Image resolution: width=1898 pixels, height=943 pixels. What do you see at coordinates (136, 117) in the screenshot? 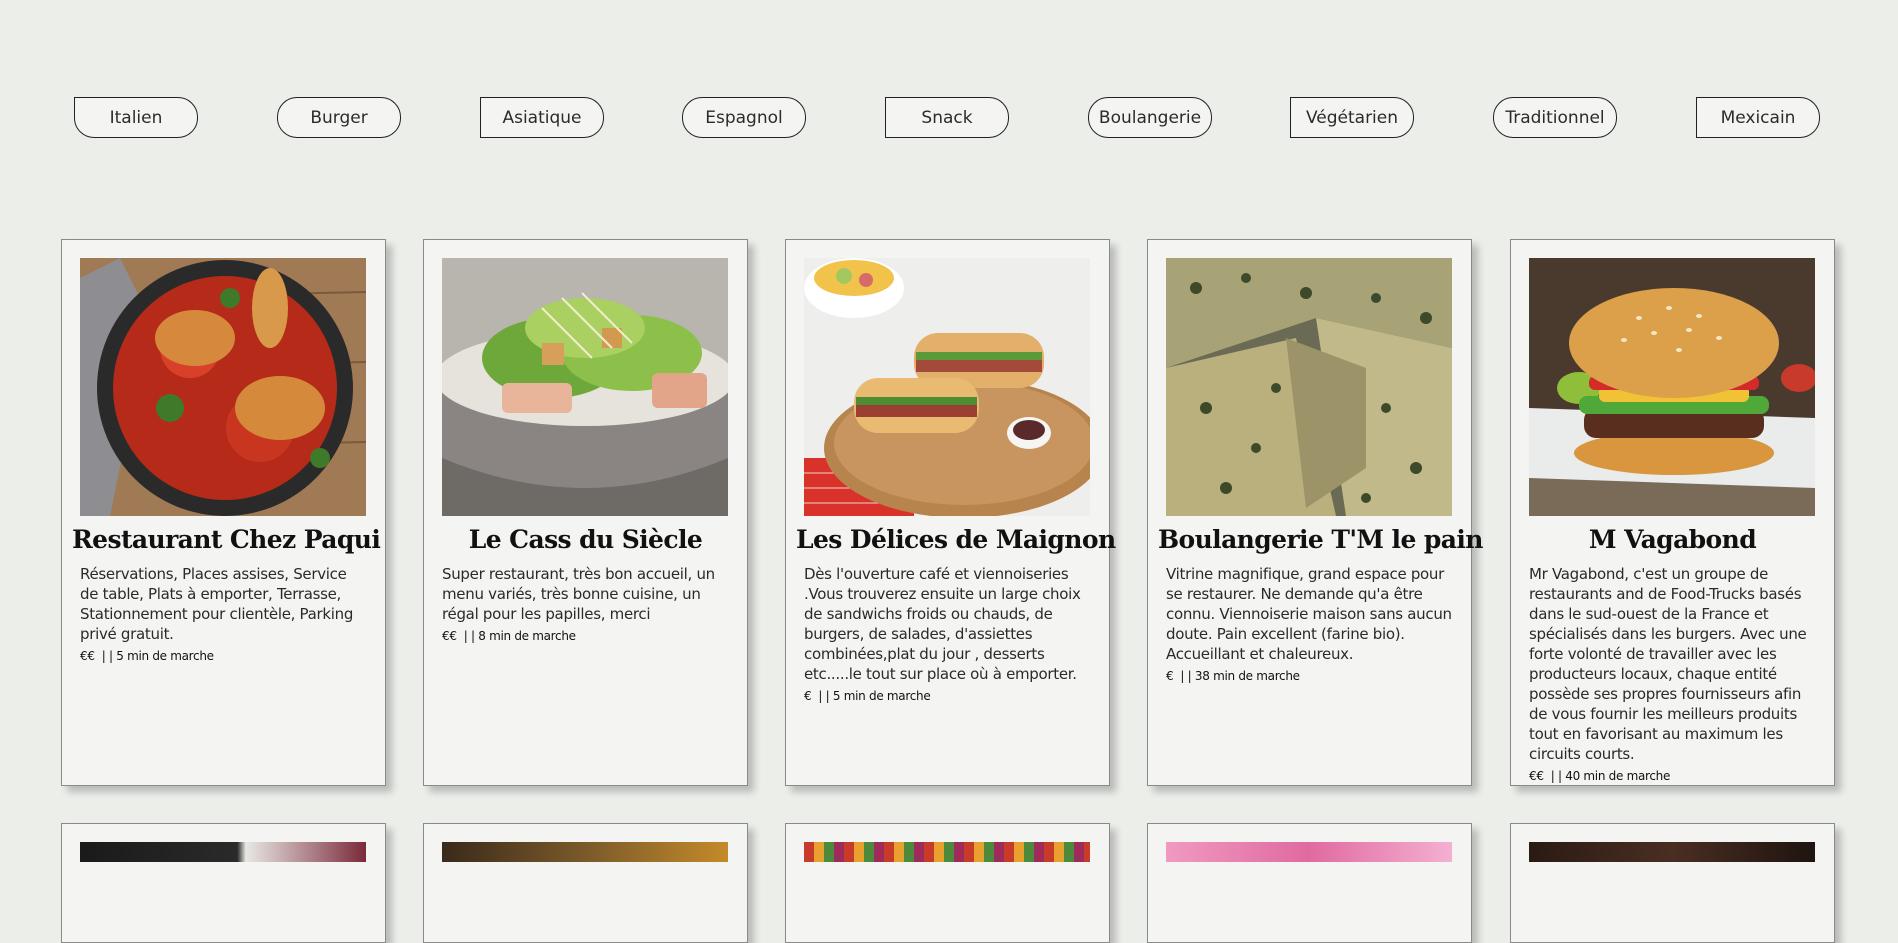
I see `filter-italien: Italien` at bounding box center [136, 117].